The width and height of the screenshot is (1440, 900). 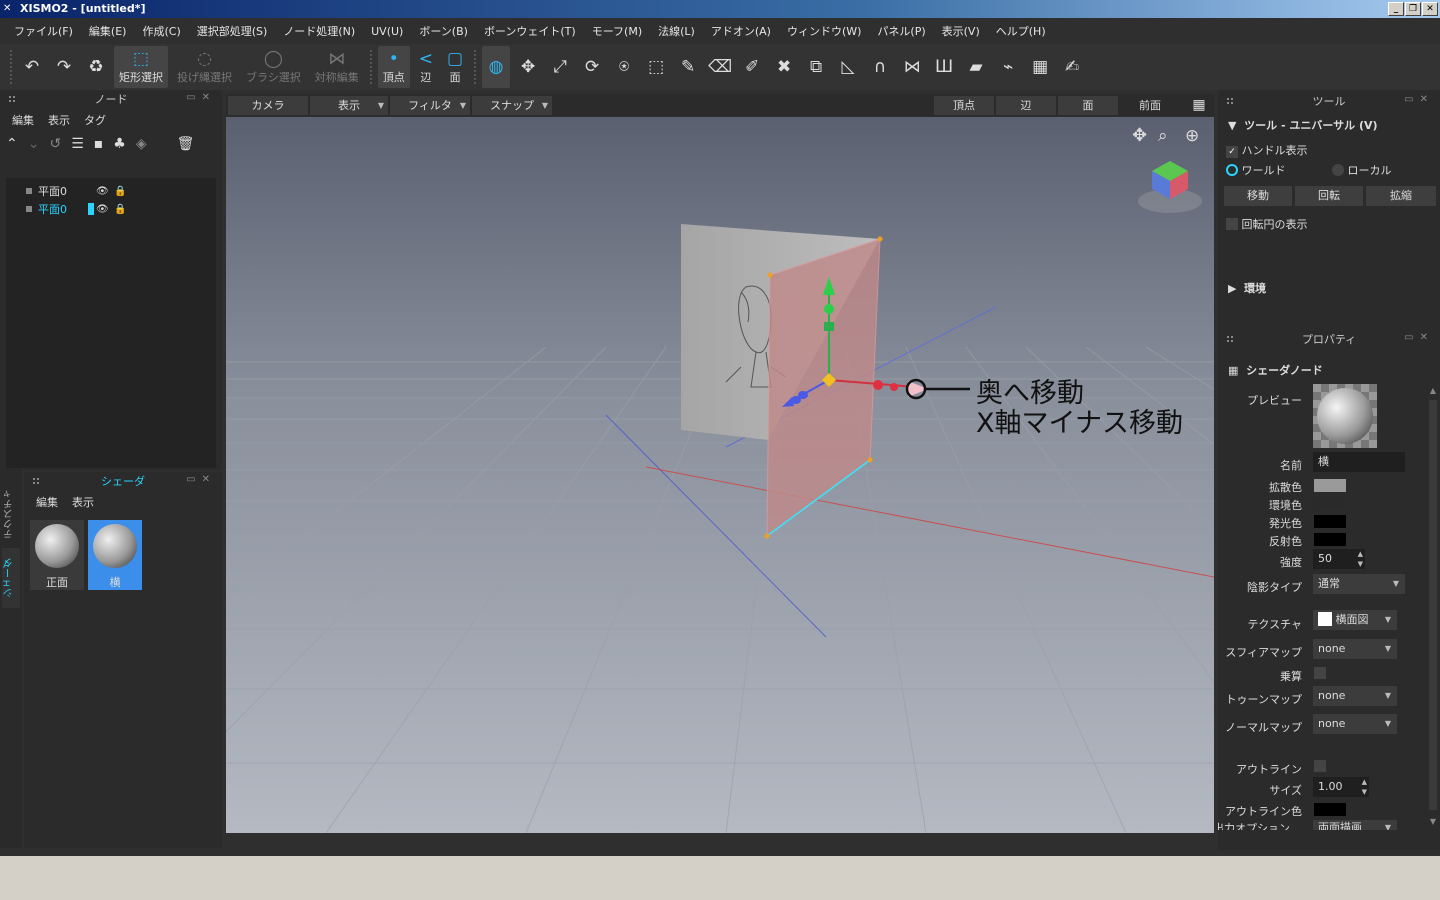 I want to click on show-rotation-circle-checkbox: 回転円の表示, so click(x=1267, y=224).